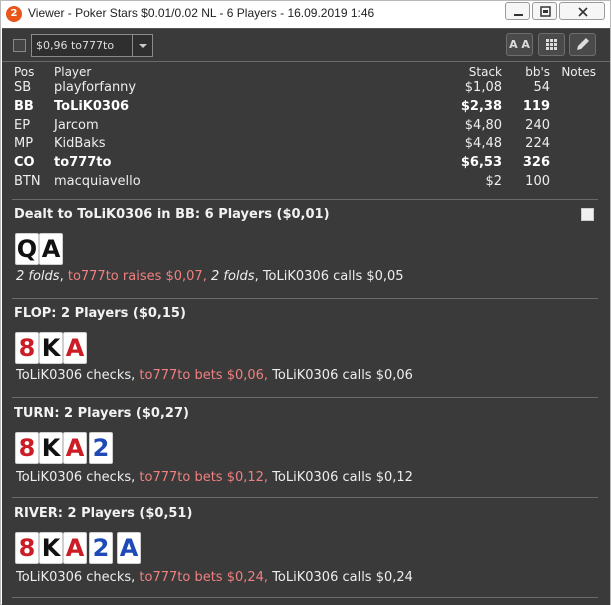 The height and width of the screenshot is (605, 611). Describe the element at coordinates (587, 214) in the screenshot. I see `note-icon` at that location.